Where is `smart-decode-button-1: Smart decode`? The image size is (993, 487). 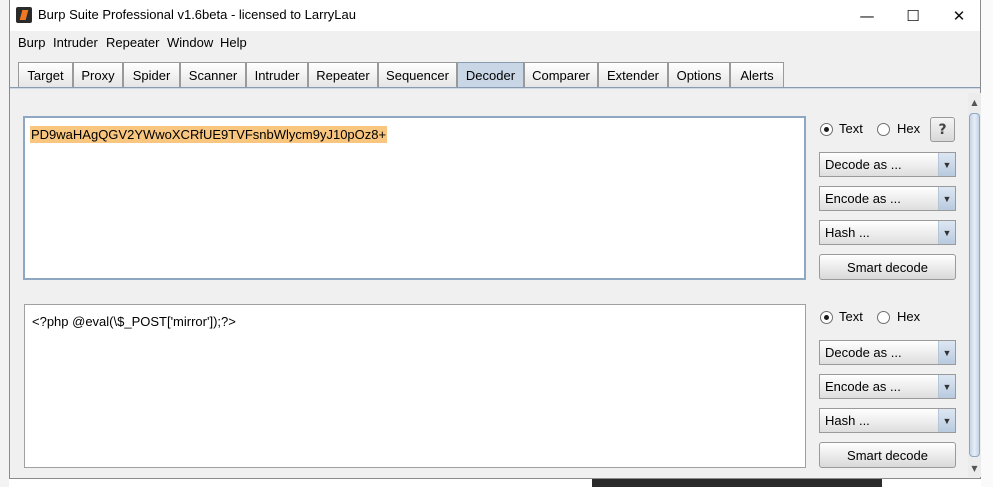 smart-decode-button-1: Smart decode is located at coordinates (887, 267).